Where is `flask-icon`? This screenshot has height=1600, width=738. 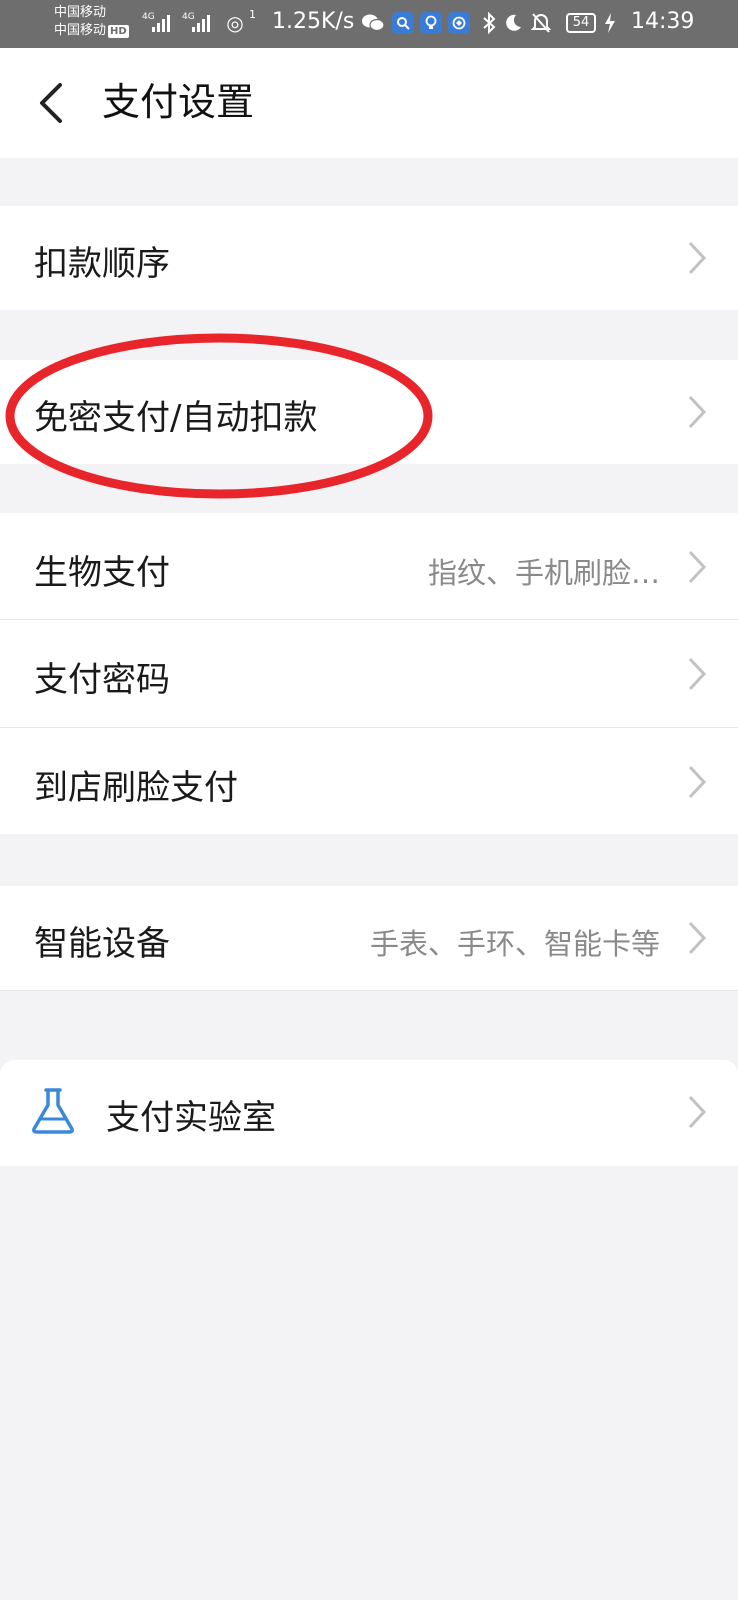
flask-icon is located at coordinates (53, 1111).